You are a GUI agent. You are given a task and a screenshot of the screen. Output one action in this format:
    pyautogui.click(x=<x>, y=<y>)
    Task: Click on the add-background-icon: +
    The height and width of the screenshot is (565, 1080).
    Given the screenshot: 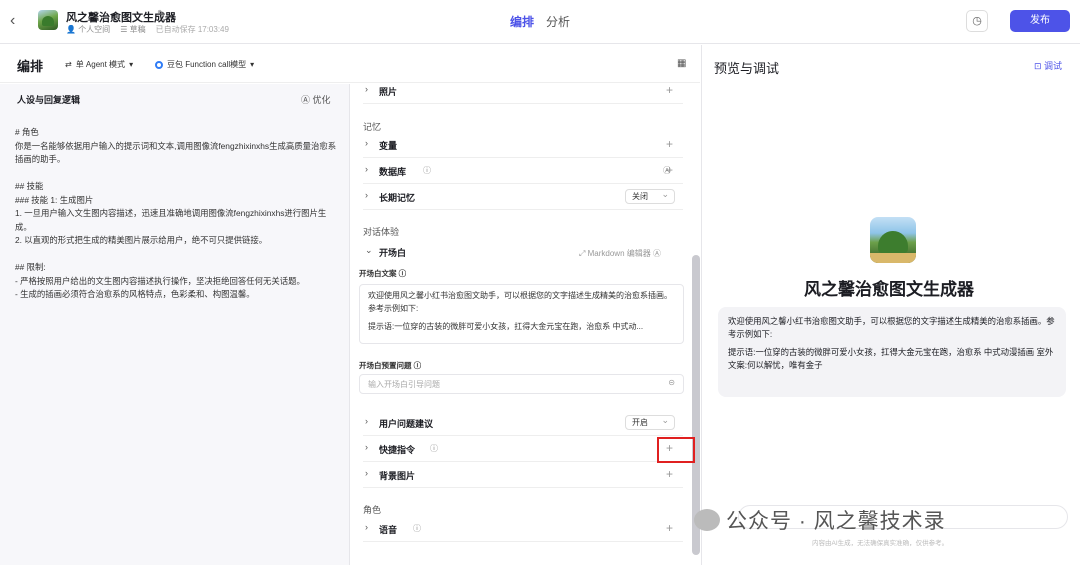 What is the action you would take?
    pyautogui.click(x=669, y=474)
    